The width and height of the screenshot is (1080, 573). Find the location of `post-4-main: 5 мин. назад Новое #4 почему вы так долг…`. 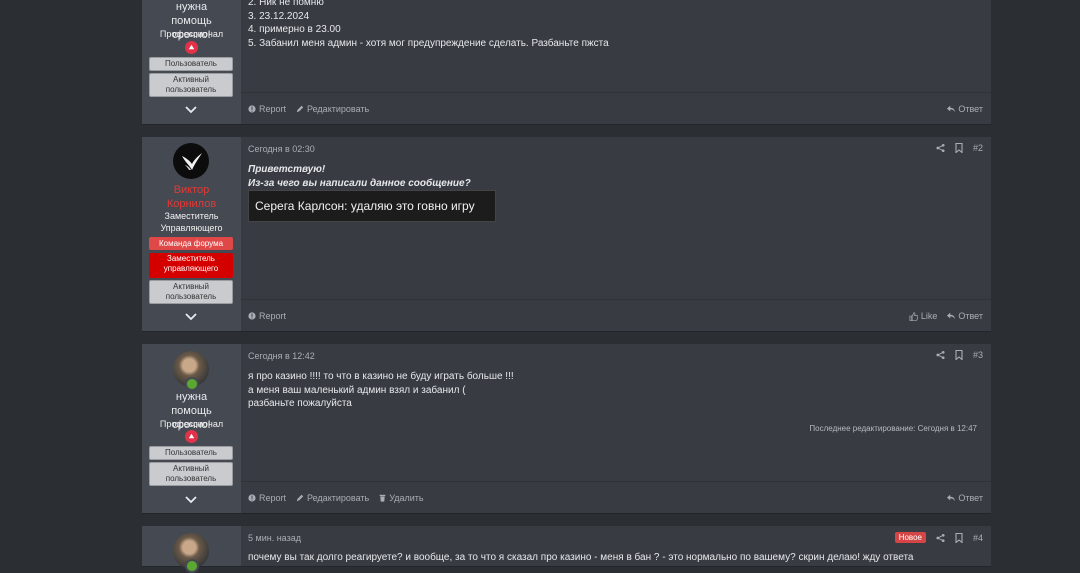

post-4-main: 5 мин. назад Новое #4 почему вы так долг… is located at coordinates (616, 546).